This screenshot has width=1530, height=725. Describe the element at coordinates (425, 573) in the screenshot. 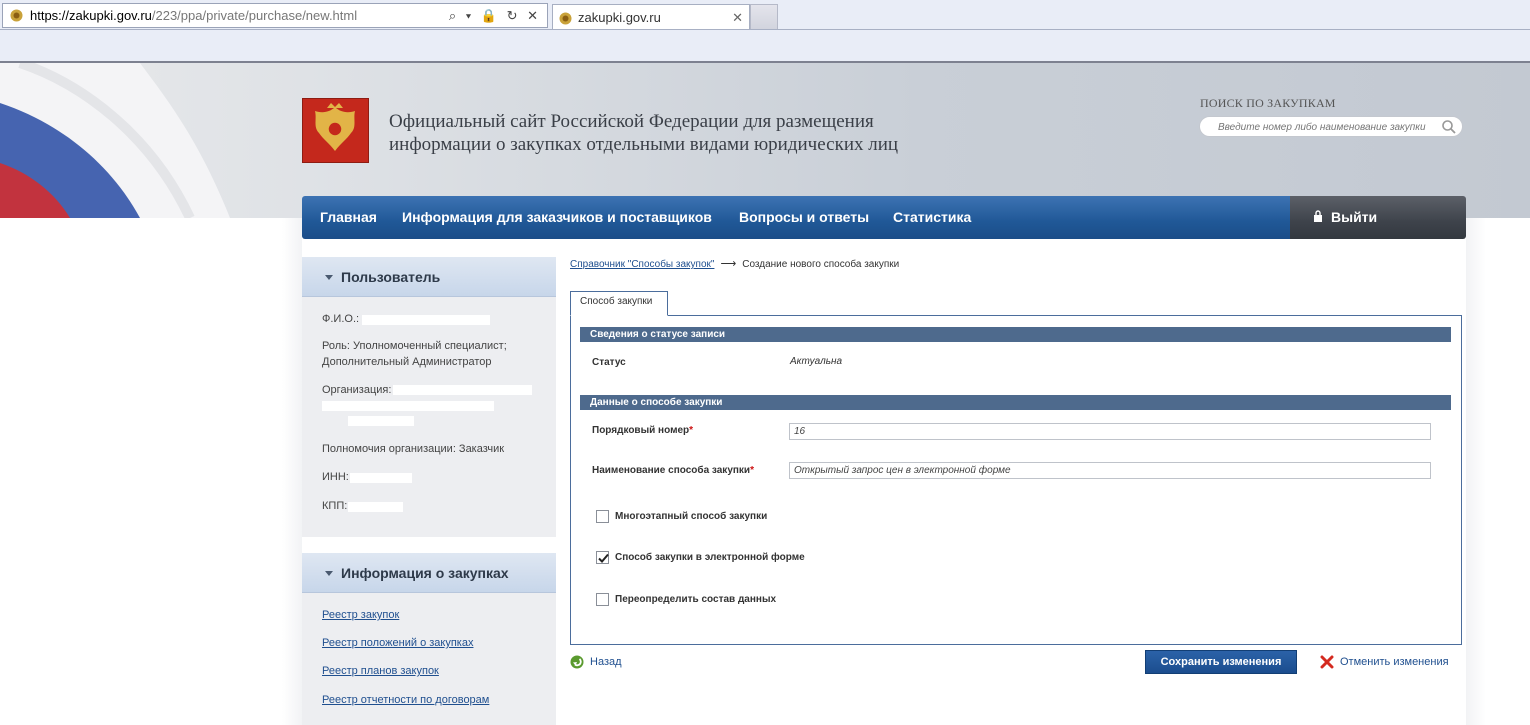

I see `info-panel-title: Информация о закупках` at that location.